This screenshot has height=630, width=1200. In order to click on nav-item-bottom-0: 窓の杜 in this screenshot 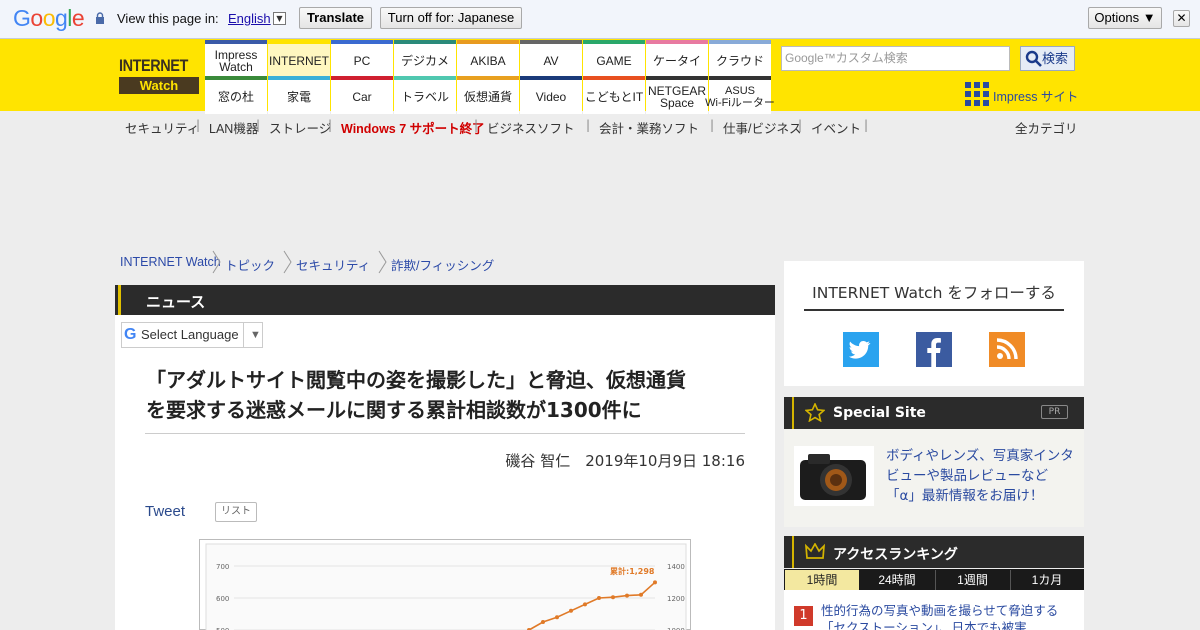, I will do `click(236, 97)`.